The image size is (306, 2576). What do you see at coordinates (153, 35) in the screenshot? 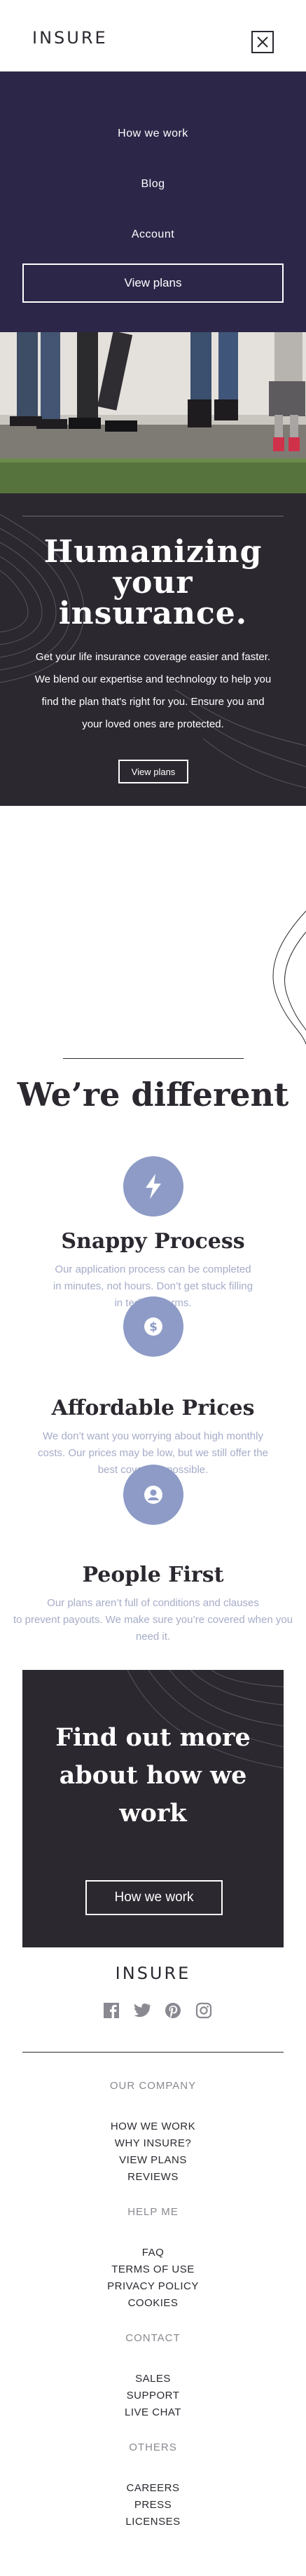
I see `site-header: INSURE` at bounding box center [153, 35].